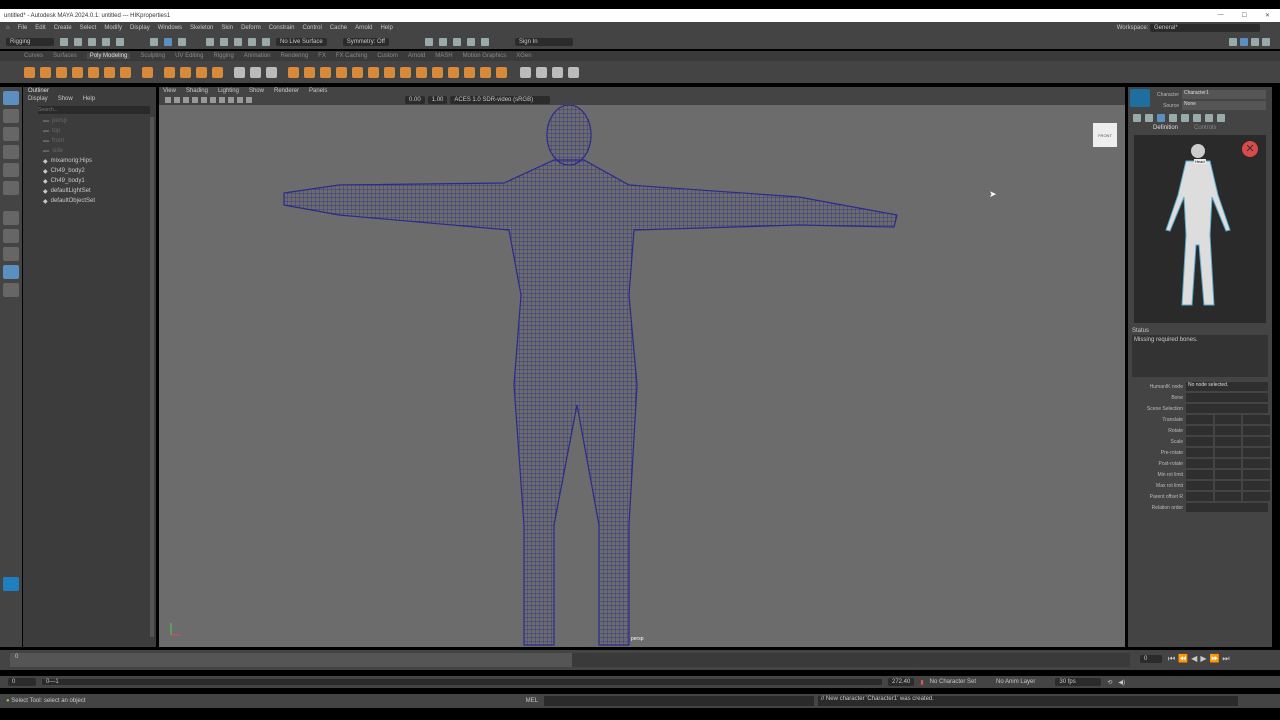 The width and height of the screenshot is (1280, 720). Describe the element at coordinates (89, 121) in the screenshot. I see `outliner-item: ▬ persp` at that location.